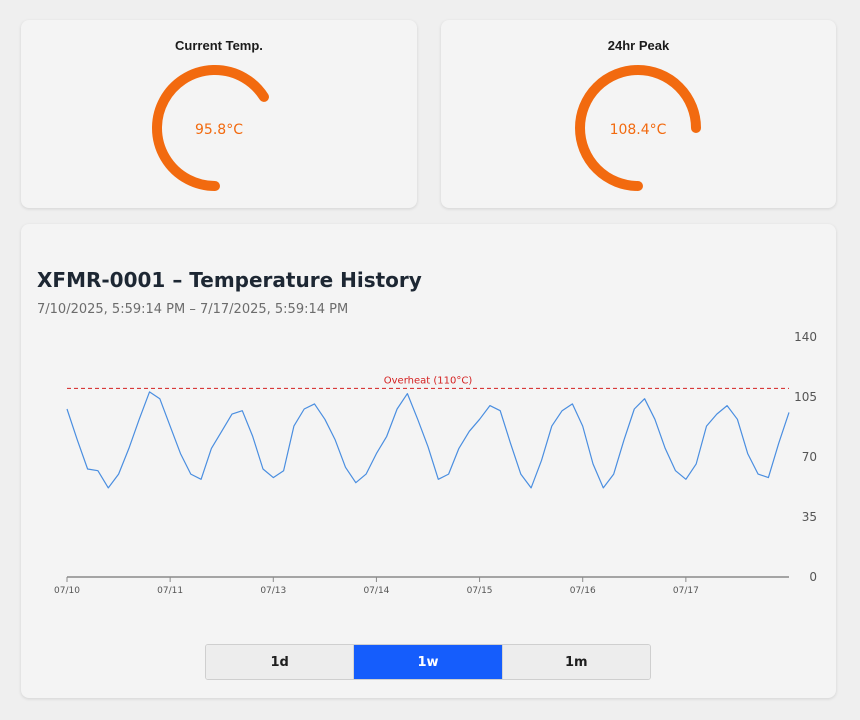  Describe the element at coordinates (813, 577) in the screenshot. I see `y-tick-label: 0` at that location.